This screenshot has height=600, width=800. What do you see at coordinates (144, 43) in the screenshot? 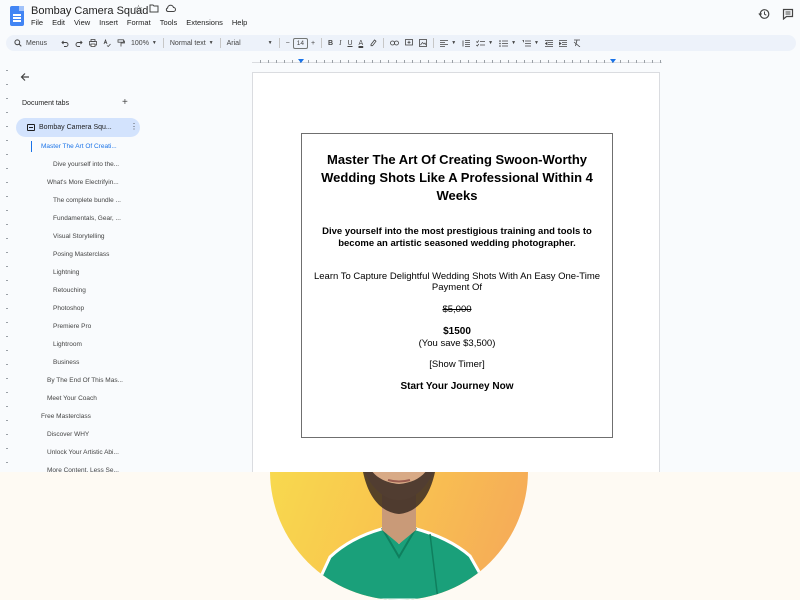
I see `zoom-select: 100% ▼` at bounding box center [144, 43].